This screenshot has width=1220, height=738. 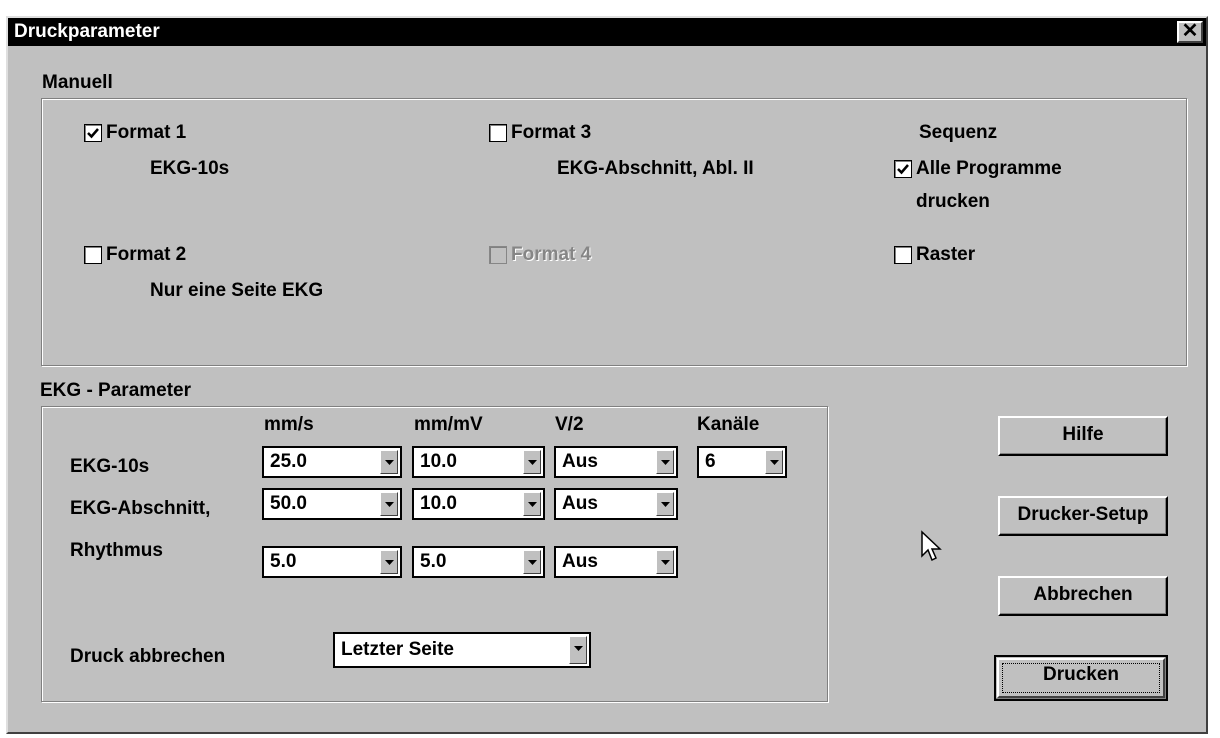 What do you see at coordinates (462, 650) in the screenshot?
I see `abort-print-select: Letzter Seite` at bounding box center [462, 650].